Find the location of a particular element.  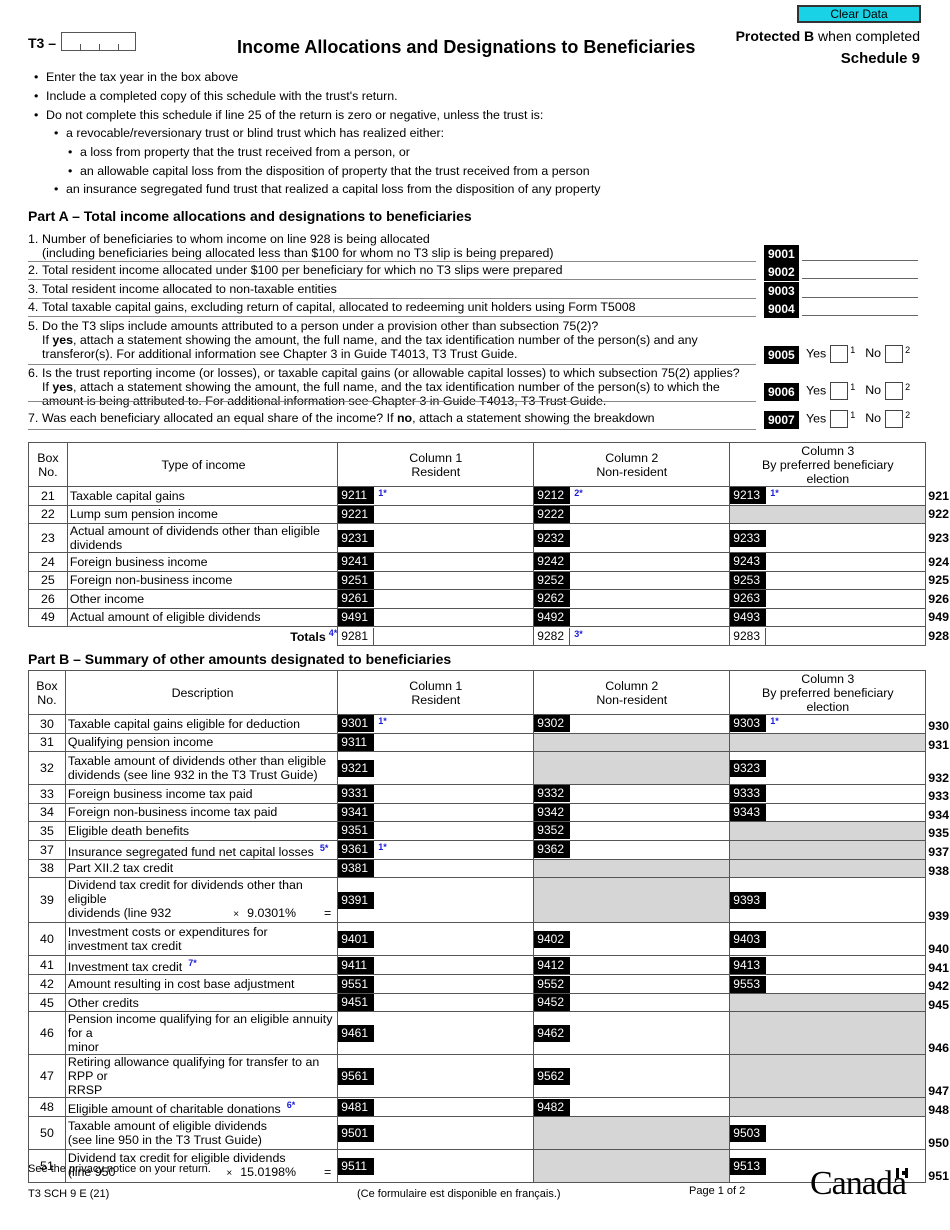

amount-cell: 9241 is located at coordinates (436, 562).